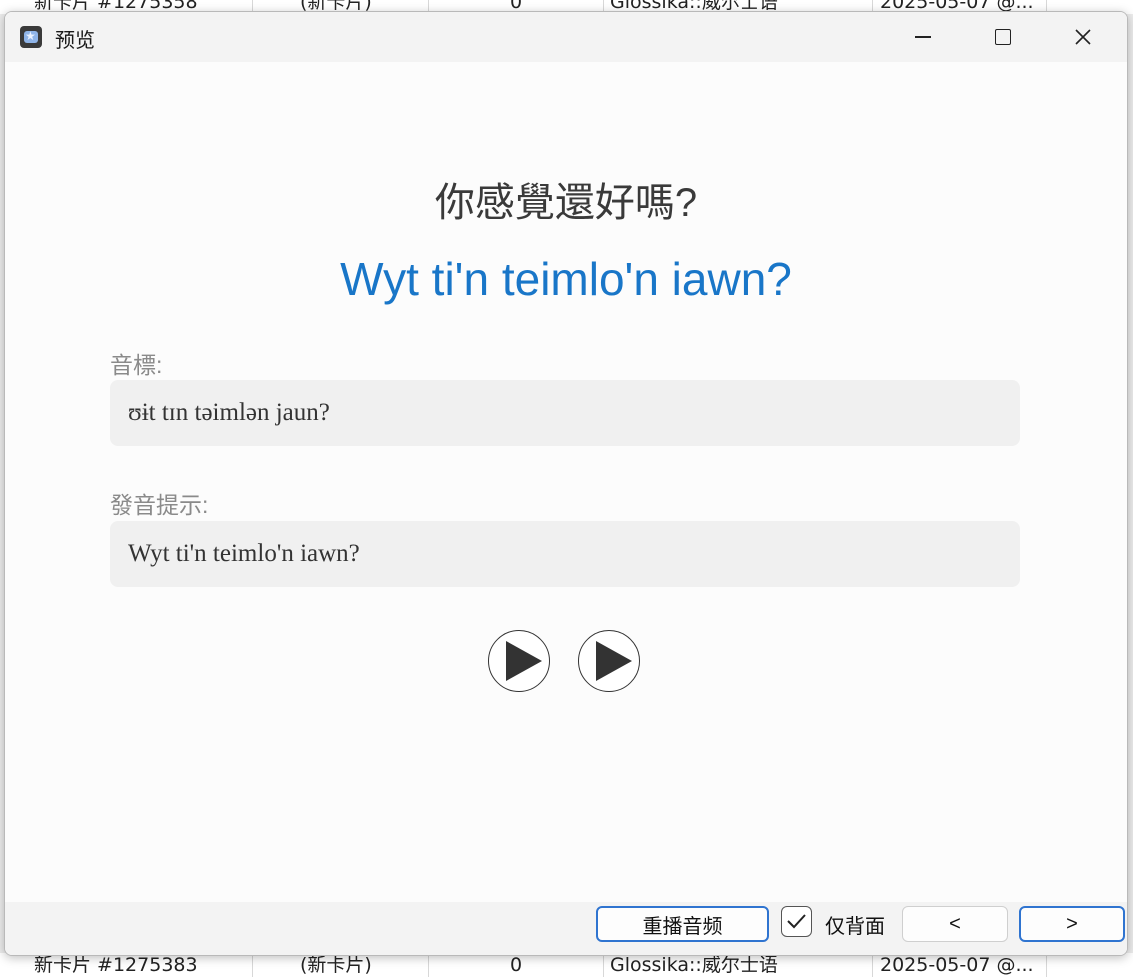  I want to click on phonetic-box: ʊɨt tɪn təimlən jaun?, so click(565, 413).